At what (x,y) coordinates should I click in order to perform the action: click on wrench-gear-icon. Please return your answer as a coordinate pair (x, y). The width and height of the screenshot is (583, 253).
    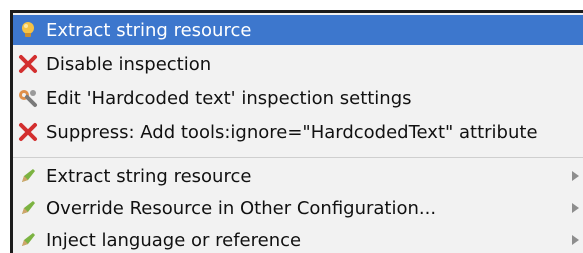
    Looking at the image, I should click on (28, 98).